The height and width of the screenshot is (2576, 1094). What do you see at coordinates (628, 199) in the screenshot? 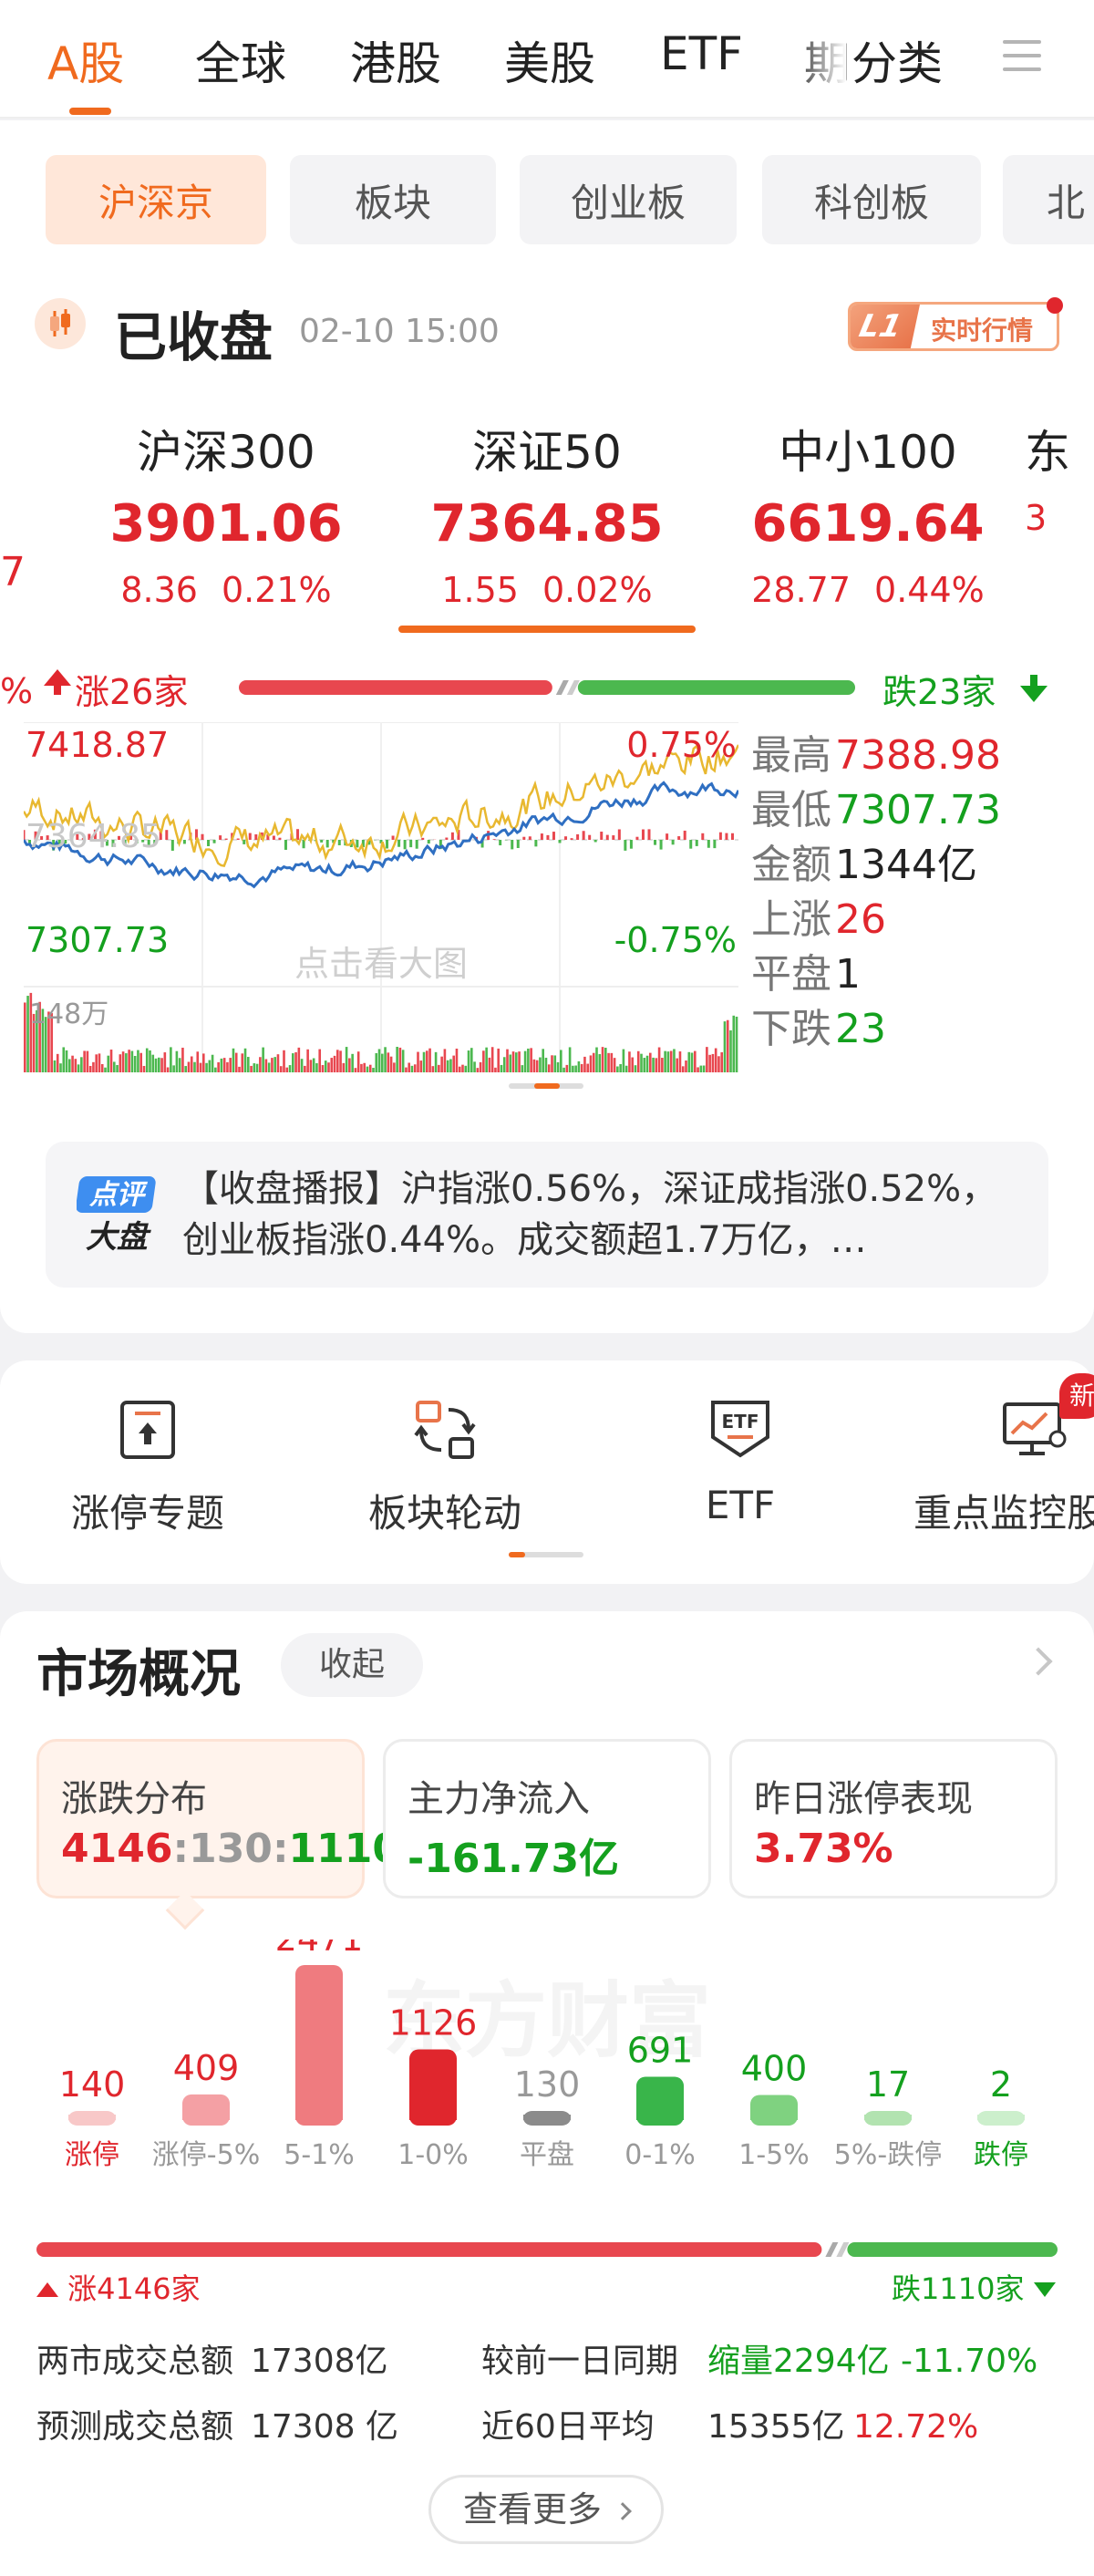
I see `chip-2: 创业板` at bounding box center [628, 199].